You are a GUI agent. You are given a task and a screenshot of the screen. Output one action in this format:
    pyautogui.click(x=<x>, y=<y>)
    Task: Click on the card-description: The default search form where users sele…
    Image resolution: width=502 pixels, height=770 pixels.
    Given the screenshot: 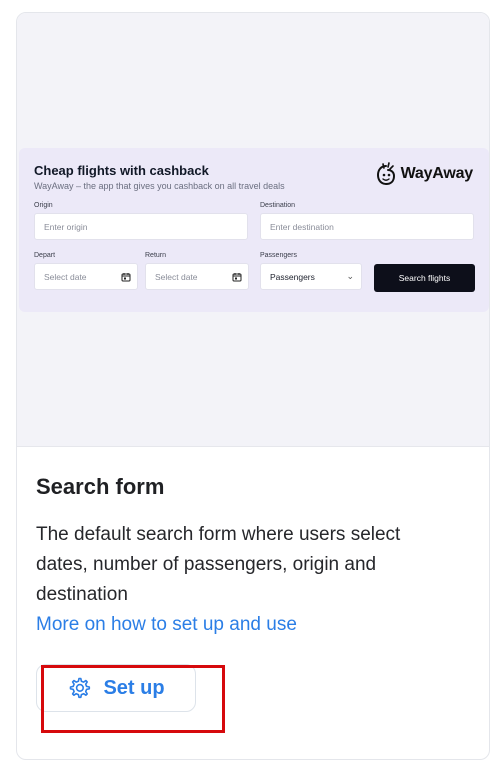 What is the action you would take?
    pyautogui.click(x=218, y=564)
    